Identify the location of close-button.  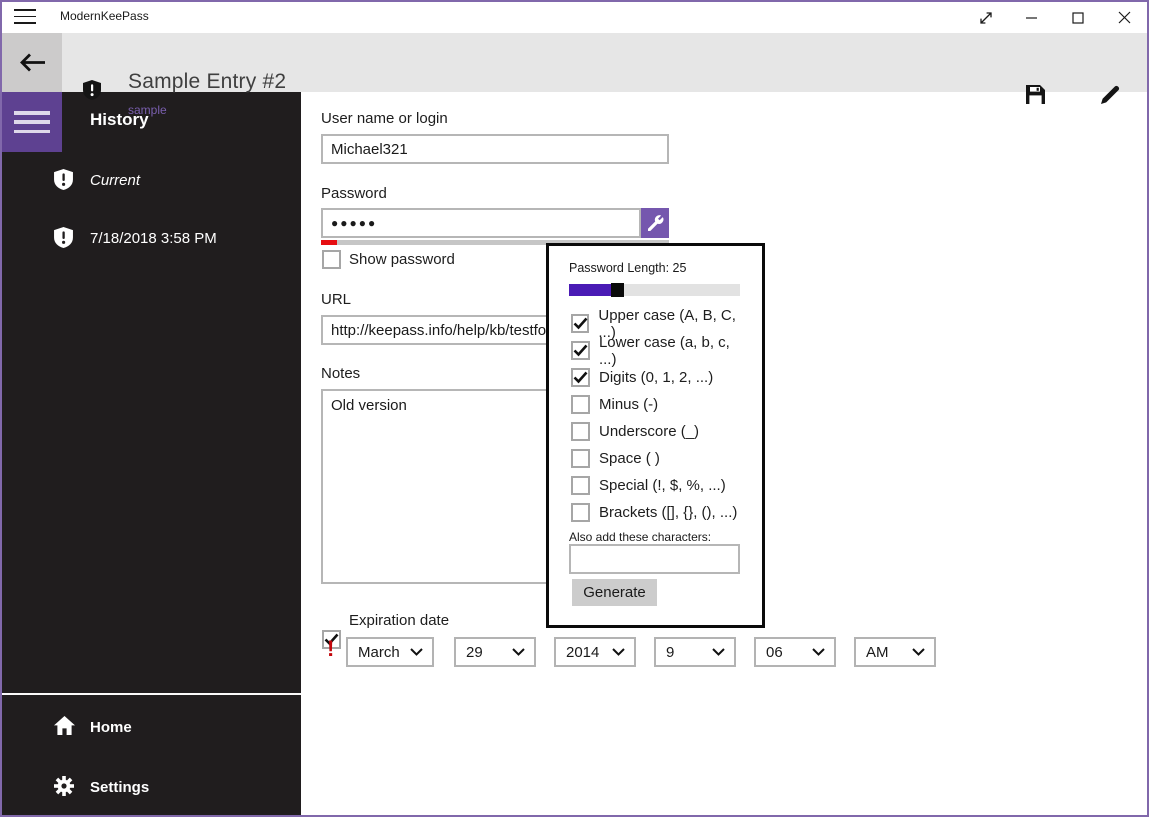
(1124, 17).